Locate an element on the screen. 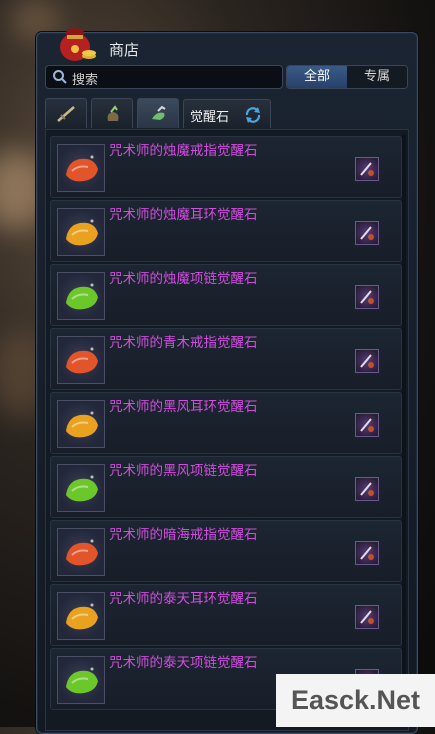 This screenshot has height=734, width=435. list-item: 咒术师的黑风项链觉醒石 is located at coordinates (226, 487).